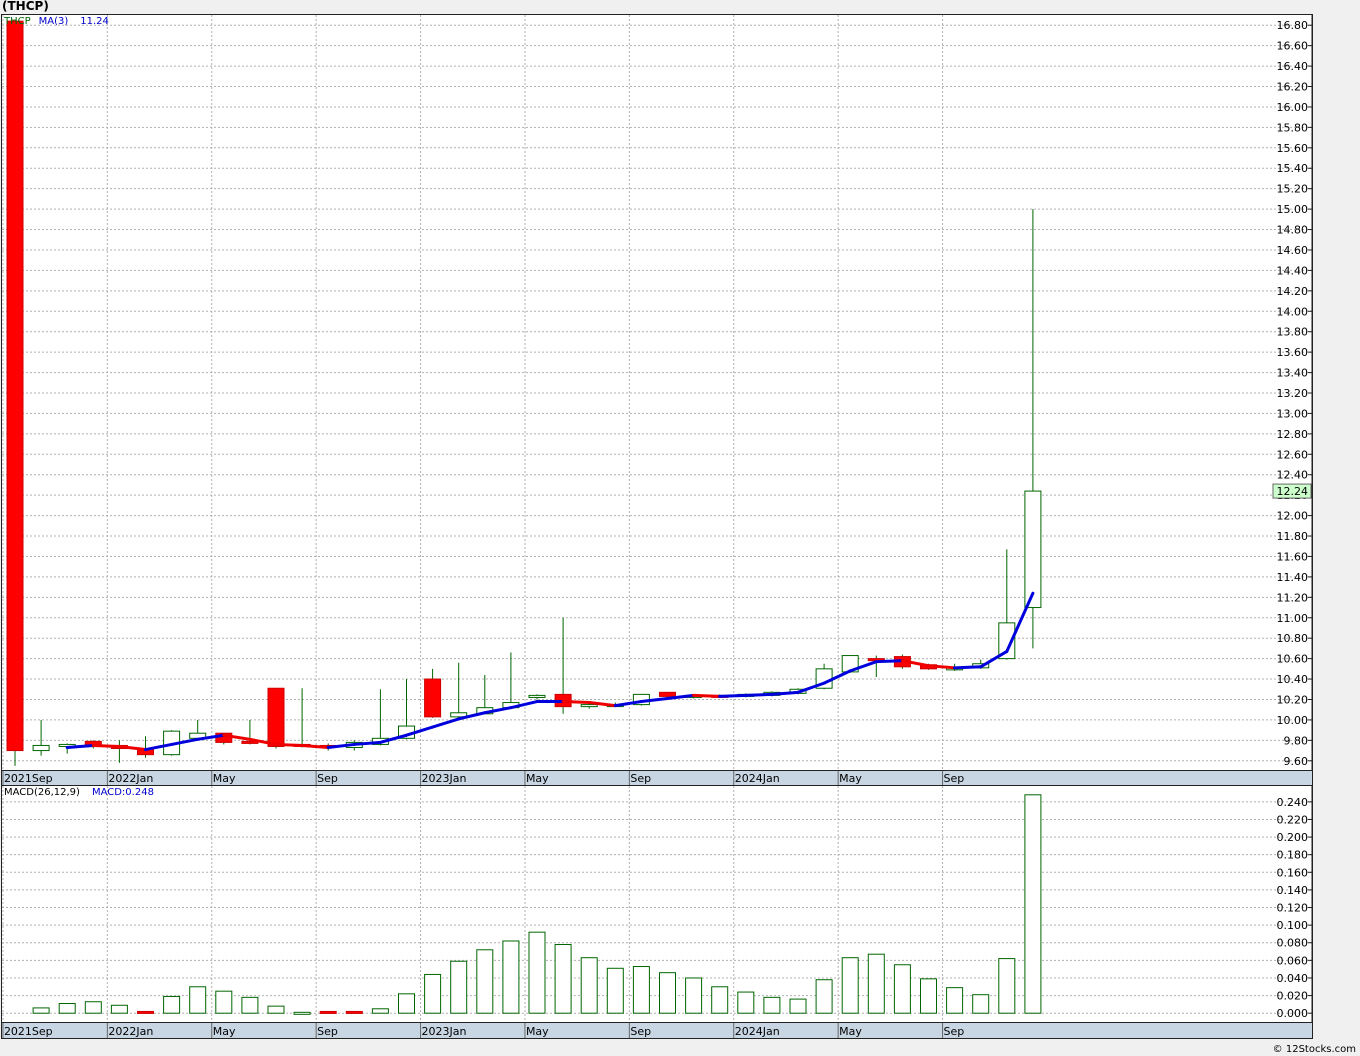  What do you see at coordinates (1293, 638) in the screenshot?
I see `y-tick-label: 10.80` at bounding box center [1293, 638].